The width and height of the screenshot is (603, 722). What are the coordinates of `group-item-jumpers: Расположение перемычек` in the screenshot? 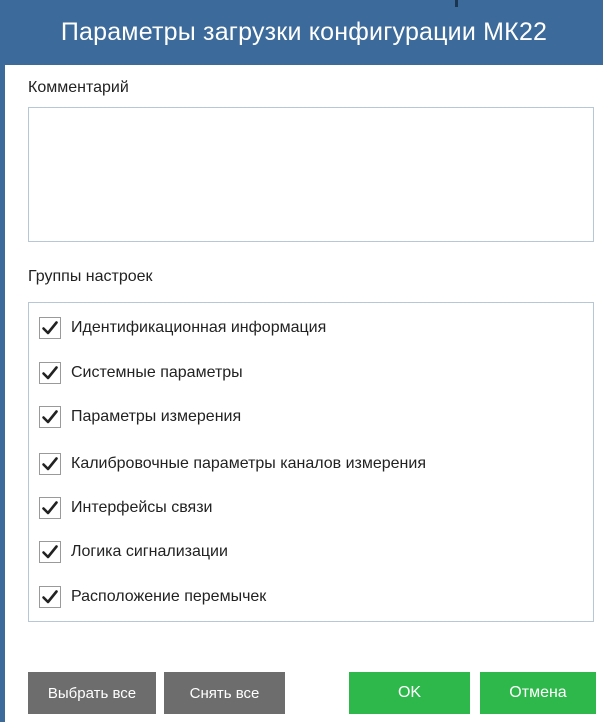 It's located at (152, 597).